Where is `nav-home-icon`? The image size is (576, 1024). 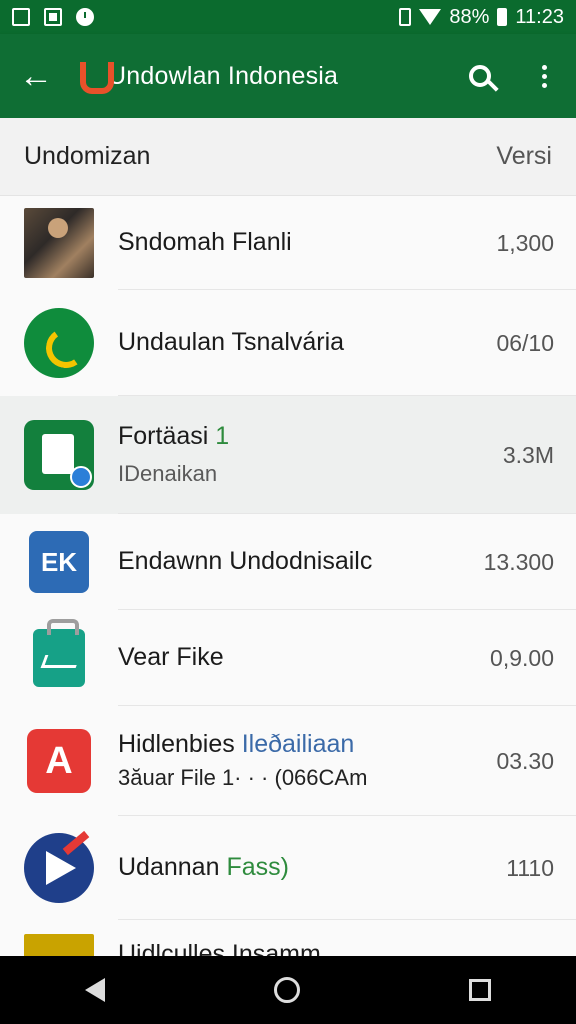
nav-home-icon is located at coordinates (286, 990).